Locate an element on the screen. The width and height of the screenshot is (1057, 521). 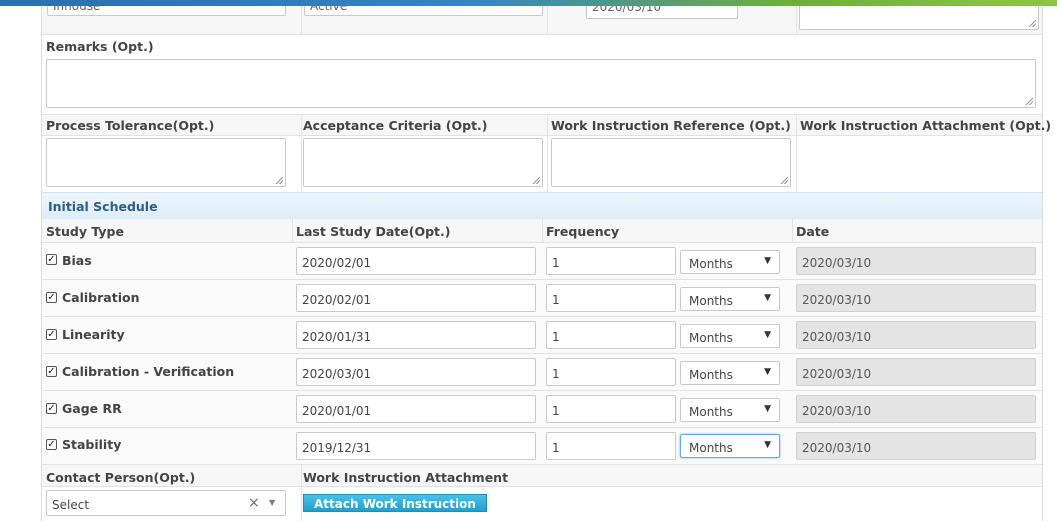
process-tolerance-textarea is located at coordinates (166, 162).